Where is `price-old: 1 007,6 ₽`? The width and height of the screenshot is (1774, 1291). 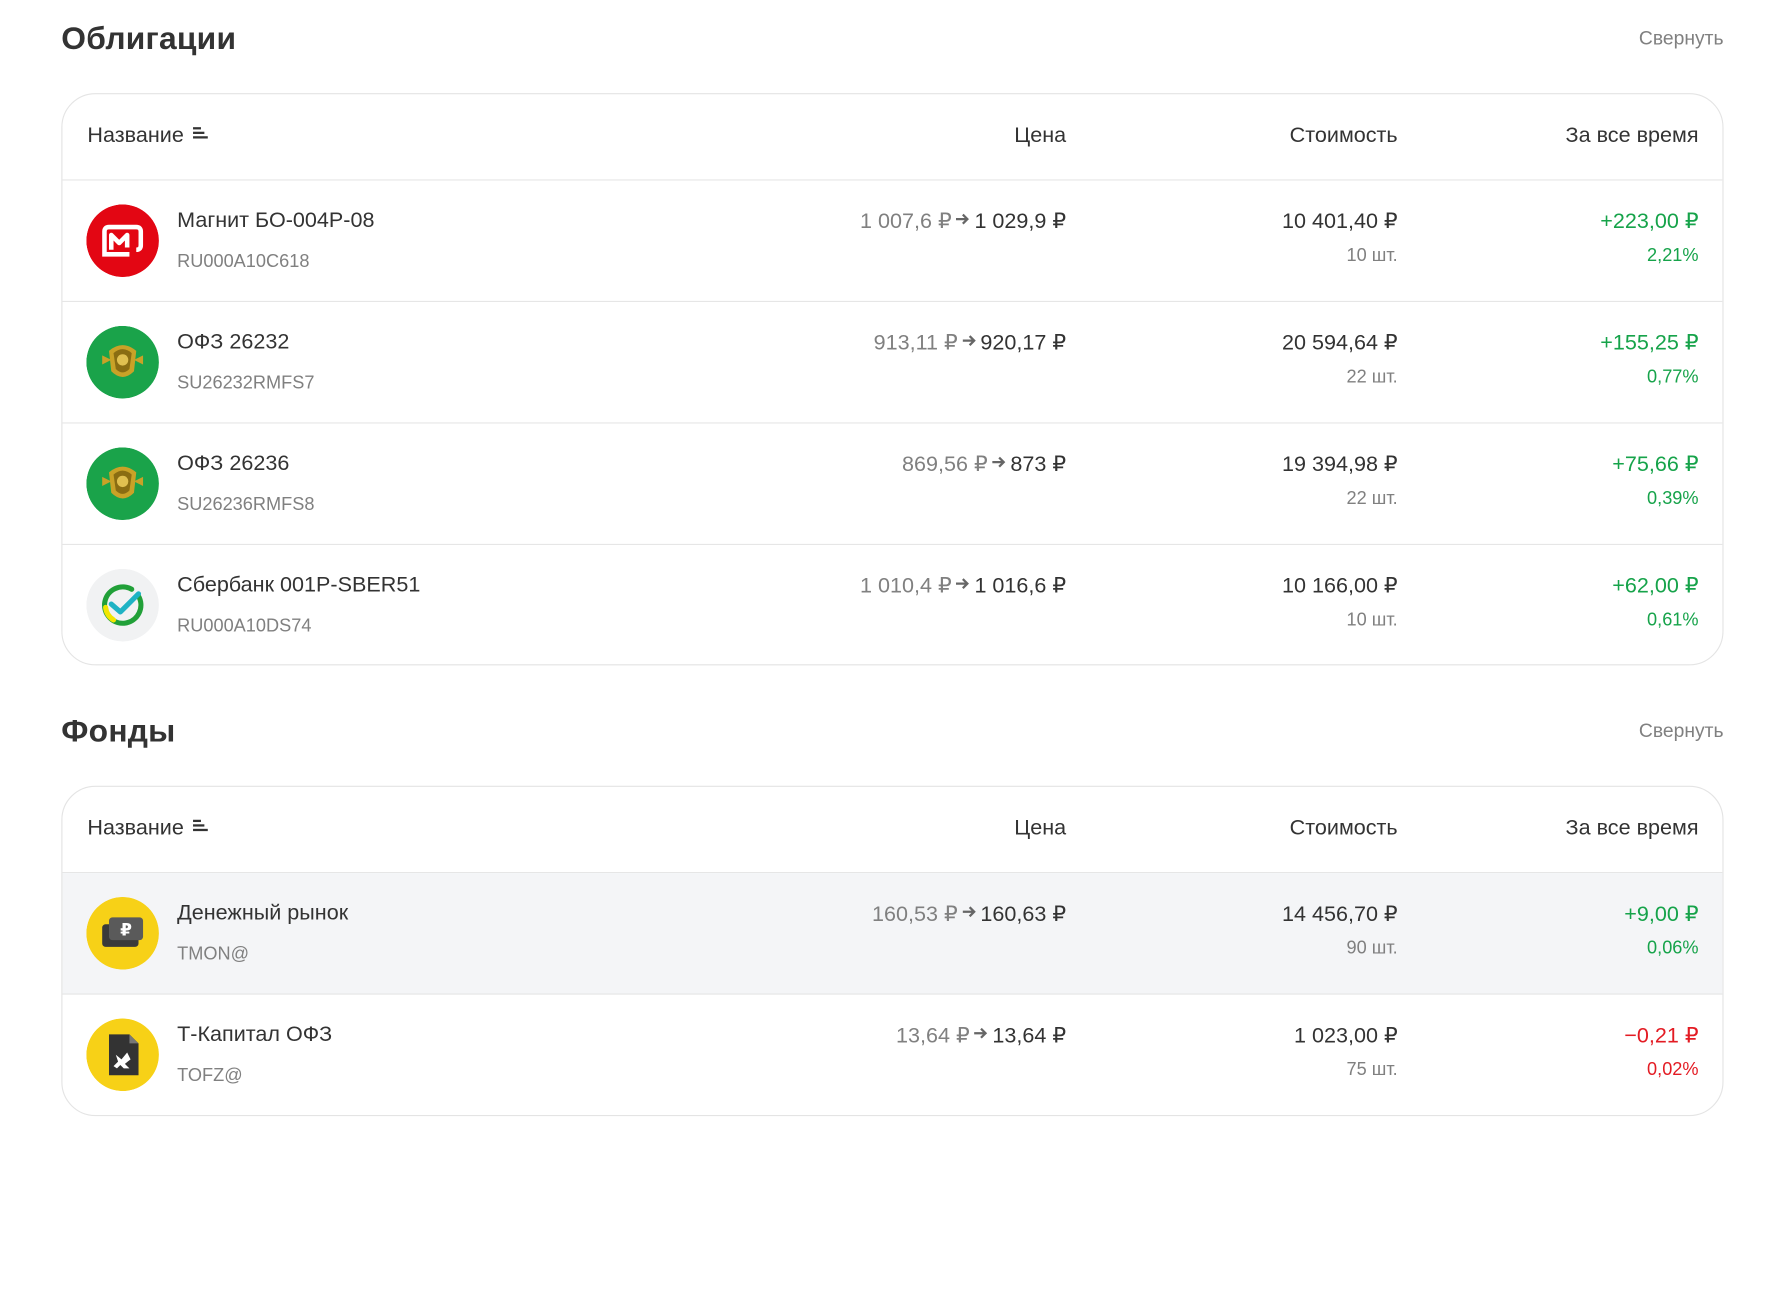 price-old: 1 007,6 ₽ is located at coordinates (906, 222).